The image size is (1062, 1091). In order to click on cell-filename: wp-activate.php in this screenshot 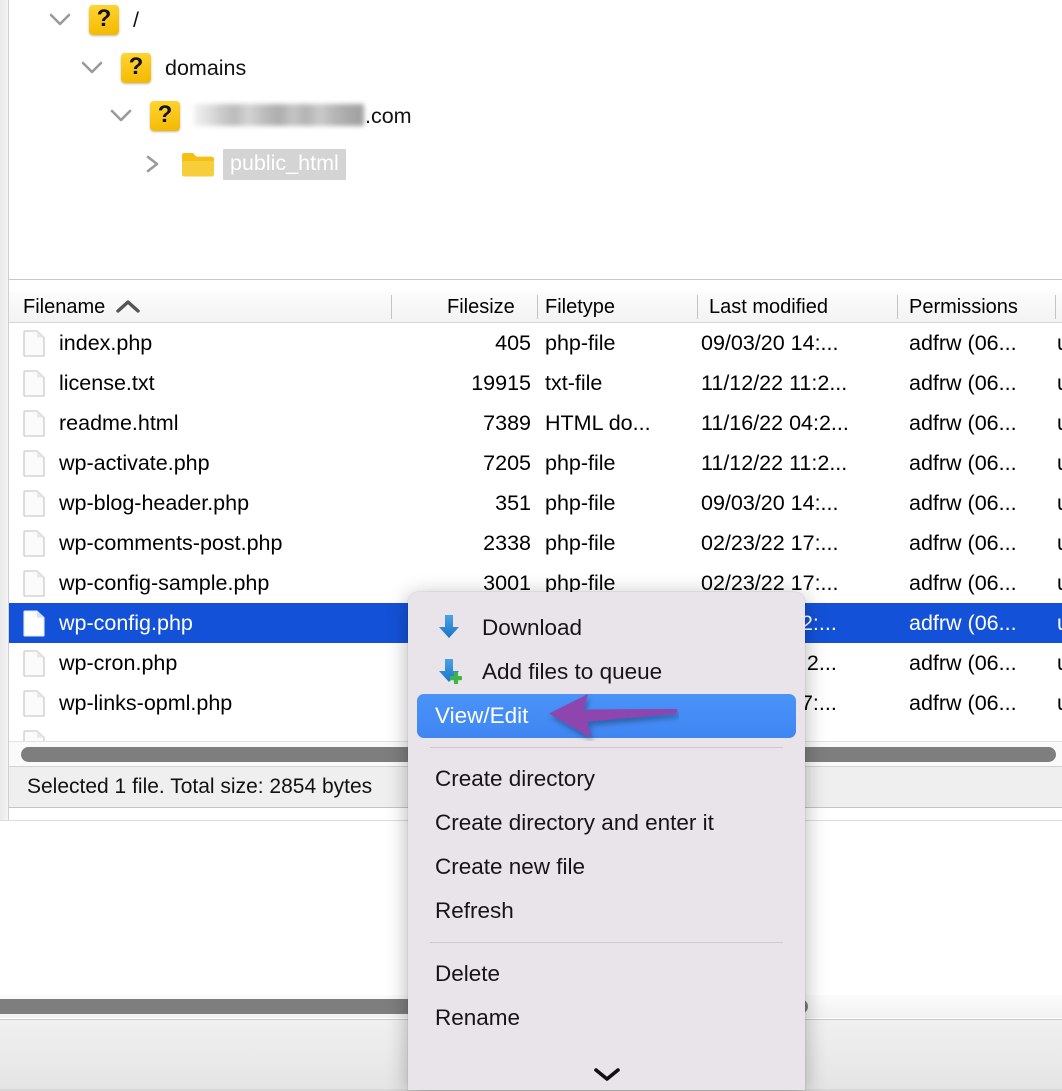, I will do `click(116, 463)`.